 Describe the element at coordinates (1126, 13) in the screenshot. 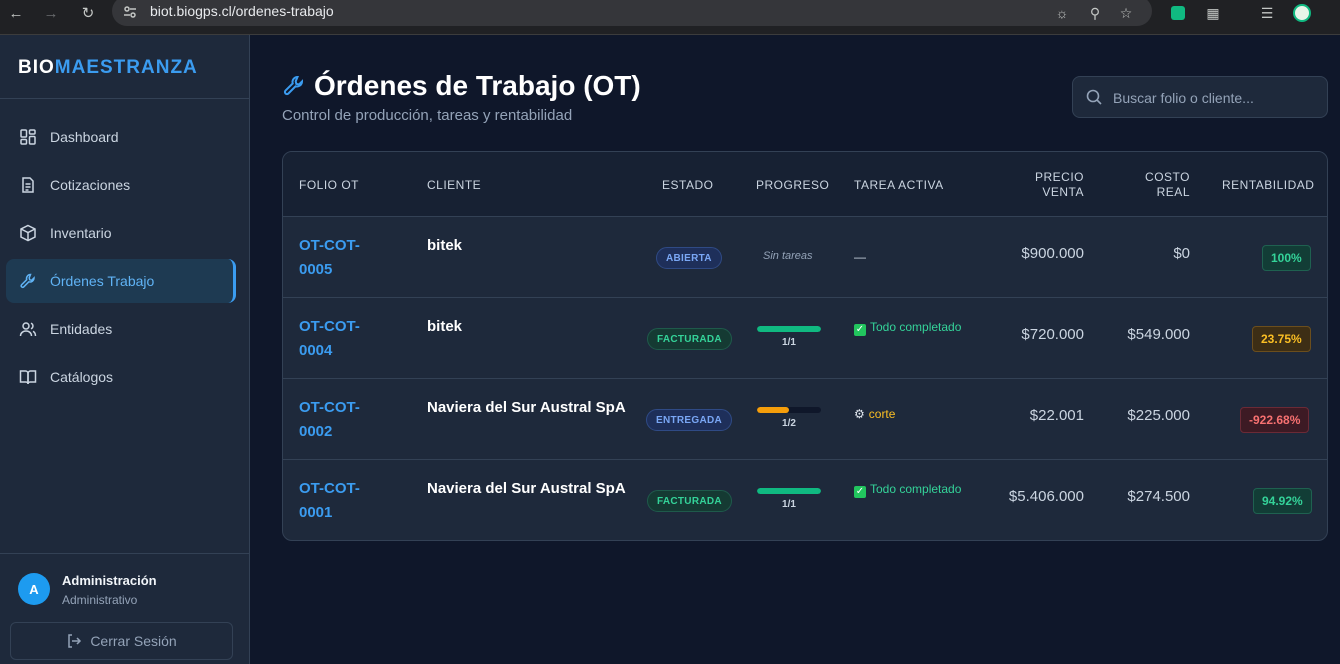

I see `bookmark-star-icon: ☆` at that location.